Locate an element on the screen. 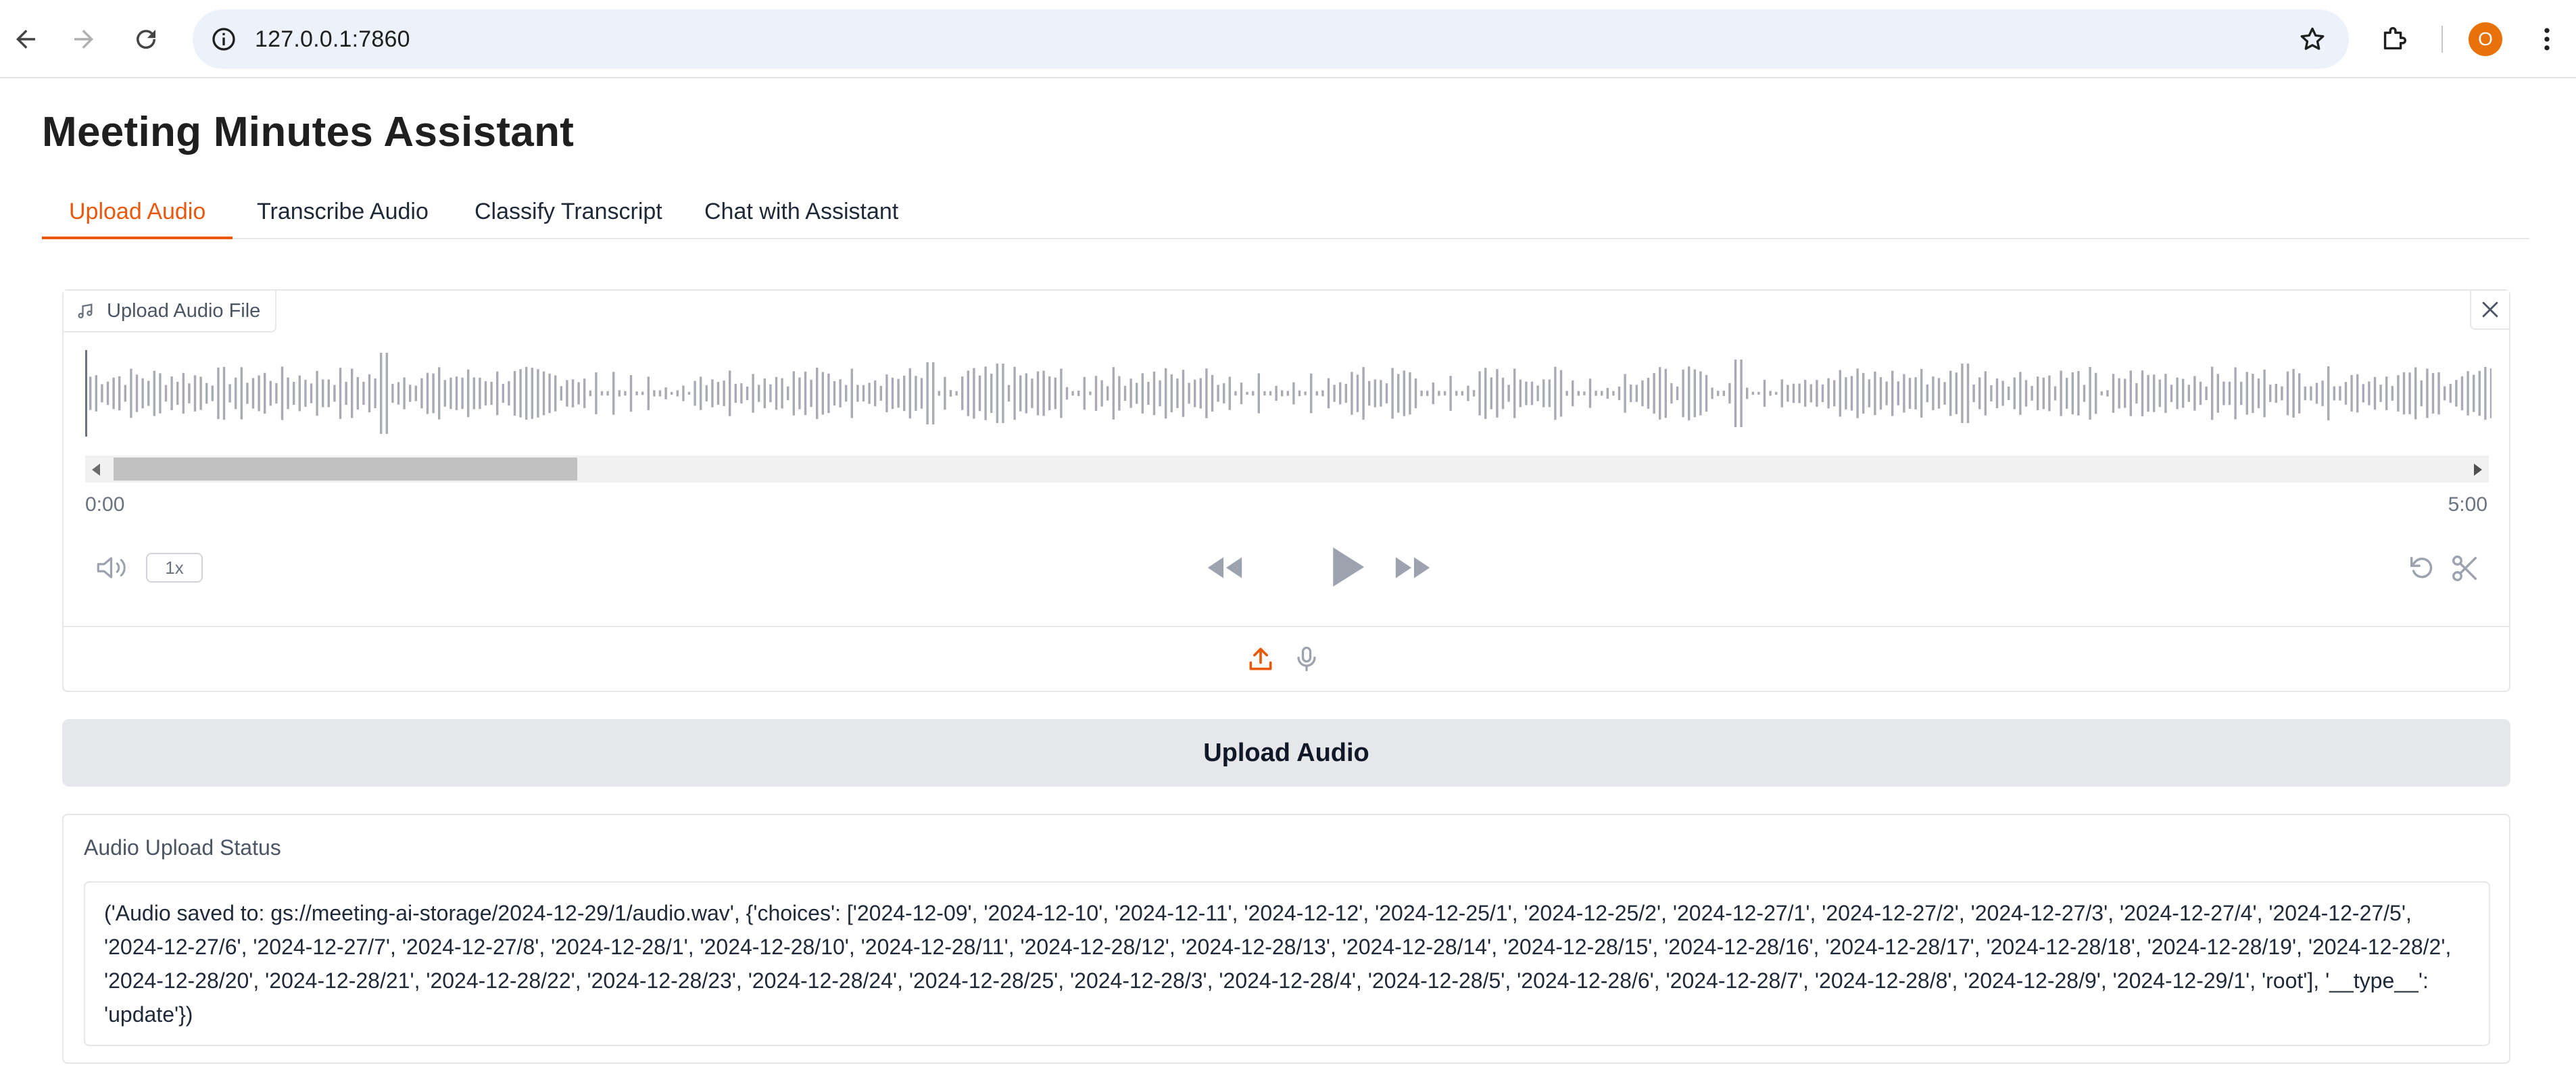  trim-button is located at coordinates (2465, 568).